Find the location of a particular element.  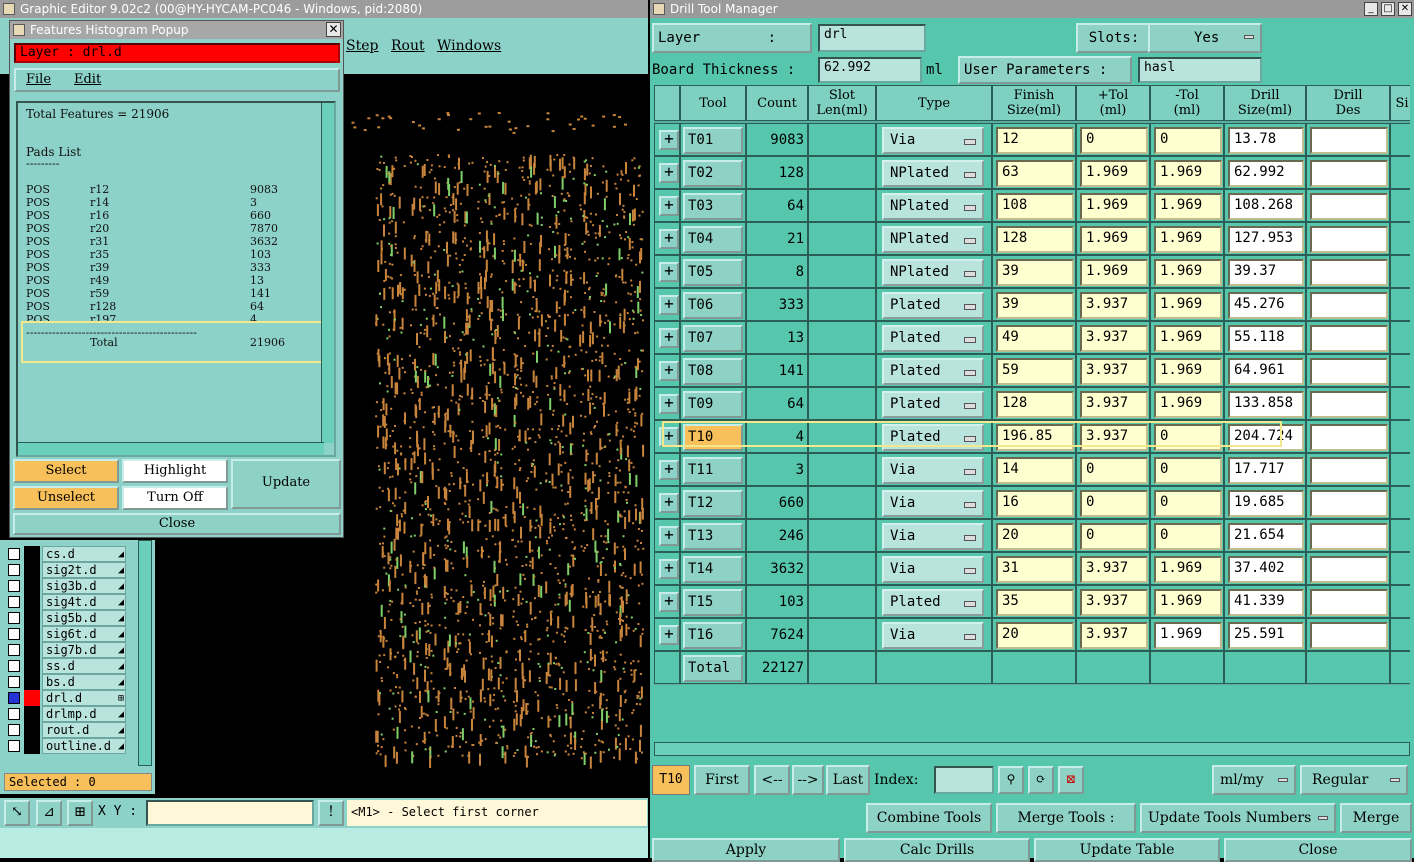

finish-size-input: 63 is located at coordinates (1035, 173).